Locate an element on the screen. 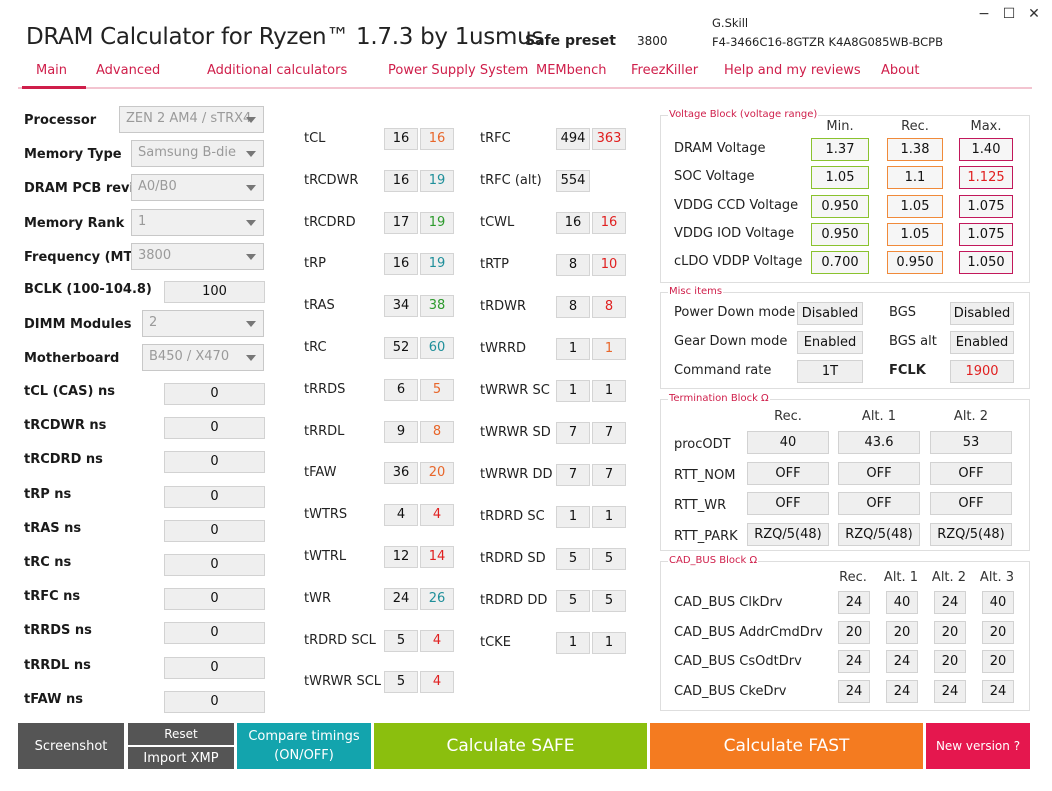  timing-trc-value: 52 is located at coordinates (401, 348).